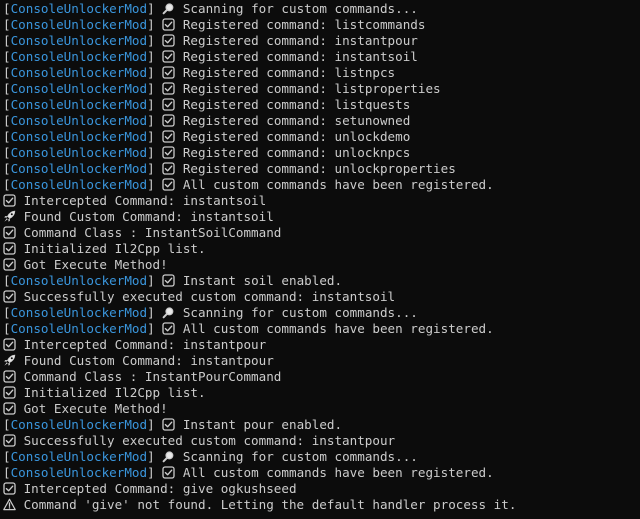 This screenshot has width=640, height=519. Describe the element at coordinates (289, 72) in the screenshot. I see `line-message: Registered command: listnpcs` at that location.